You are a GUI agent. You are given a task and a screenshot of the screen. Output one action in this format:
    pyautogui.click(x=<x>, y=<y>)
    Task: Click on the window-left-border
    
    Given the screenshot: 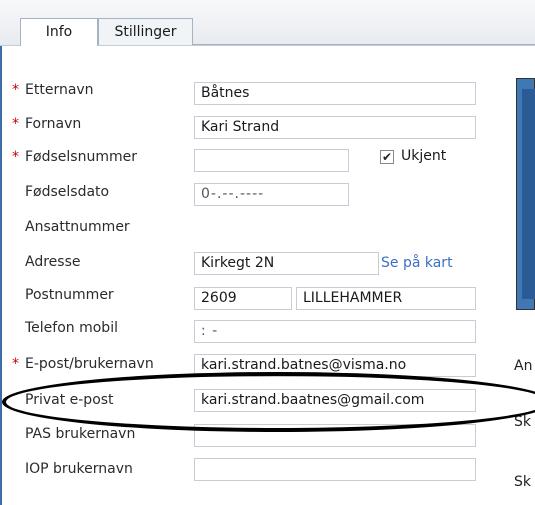 What is the action you would take?
    pyautogui.click(x=1, y=252)
    